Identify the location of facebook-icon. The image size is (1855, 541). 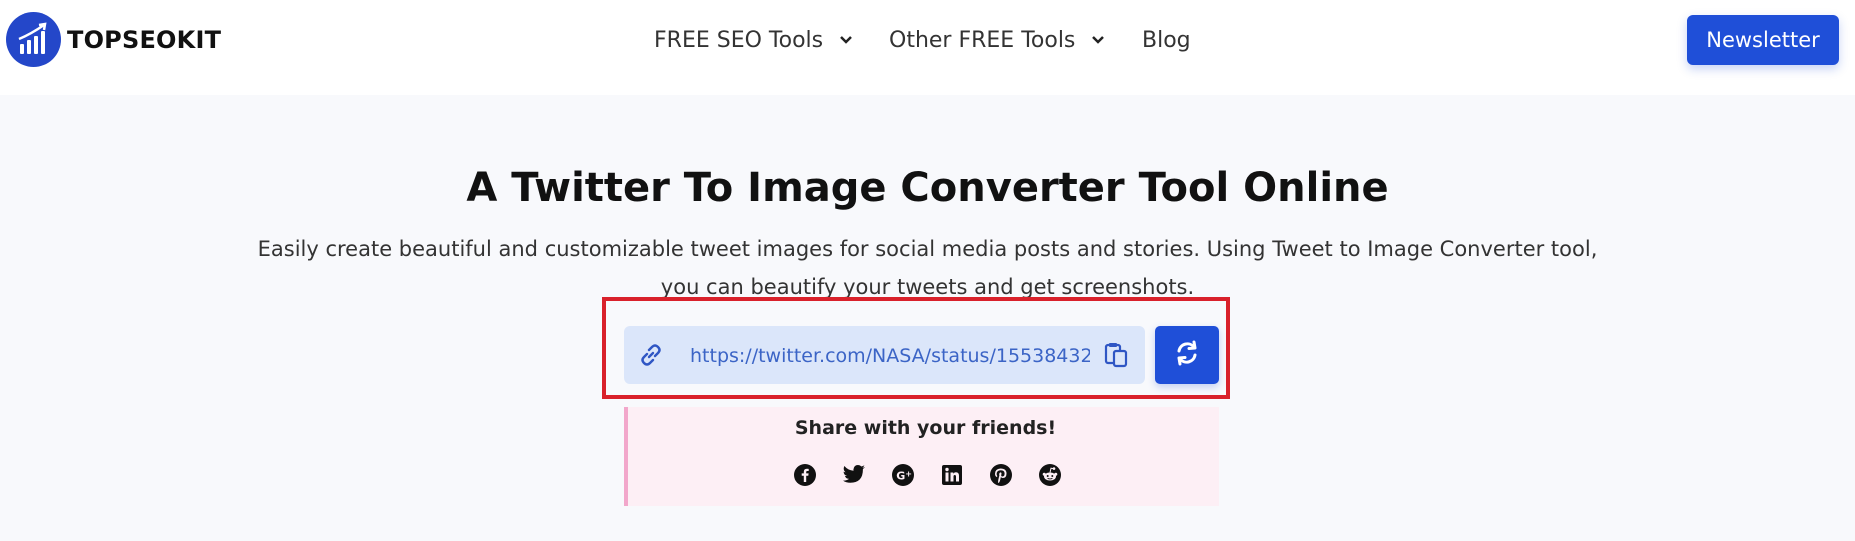
(805, 475).